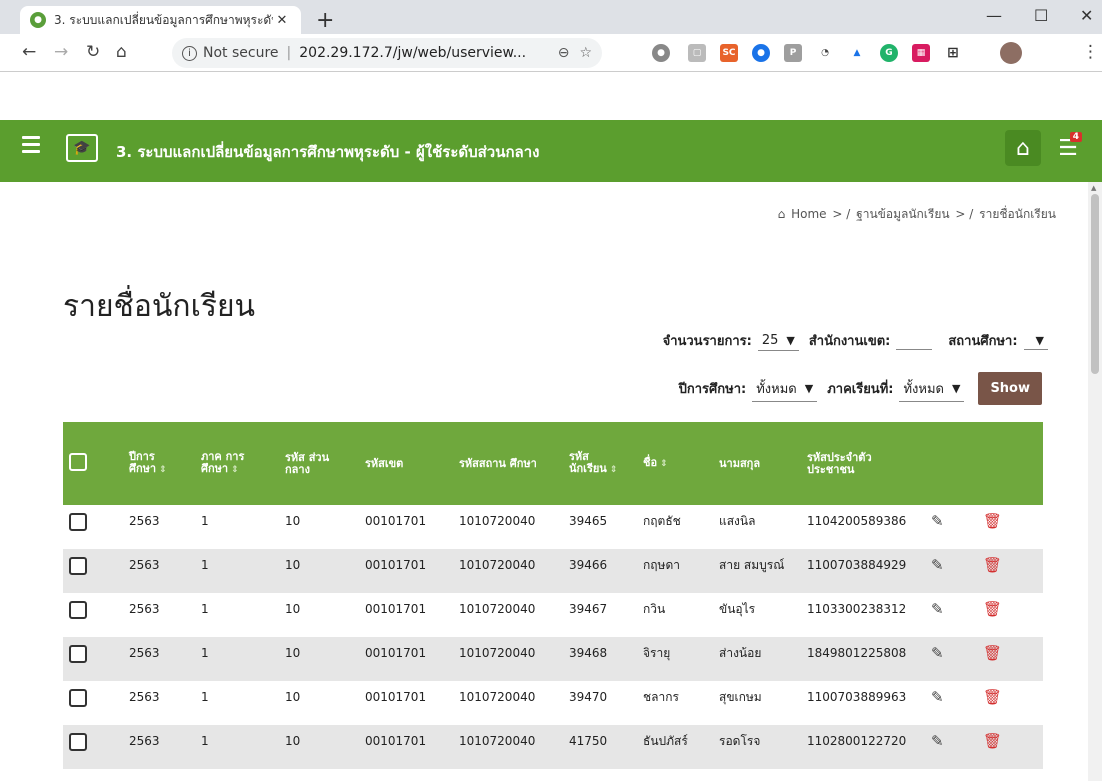 The image size is (1102, 781). What do you see at coordinates (729, 53) in the screenshot?
I see `sc-extension-icon: SC` at bounding box center [729, 53].